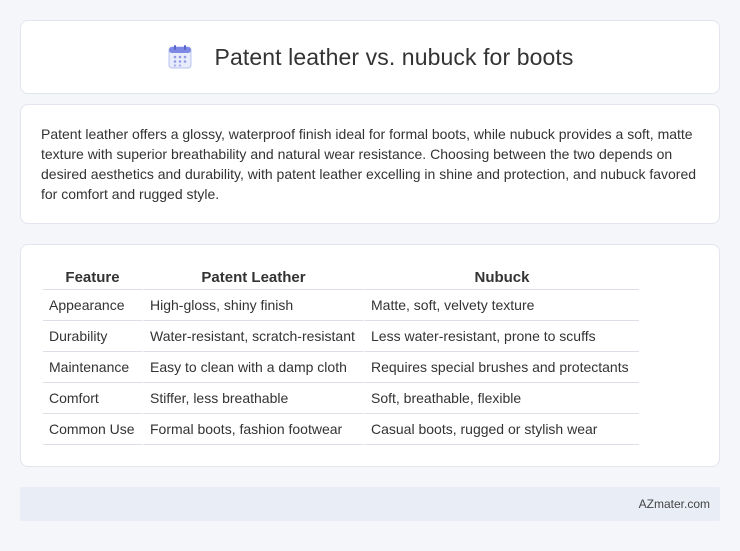 This screenshot has height=551, width=740. What do you see at coordinates (370, 504) in the screenshot?
I see `footer: AZmater.com` at bounding box center [370, 504].